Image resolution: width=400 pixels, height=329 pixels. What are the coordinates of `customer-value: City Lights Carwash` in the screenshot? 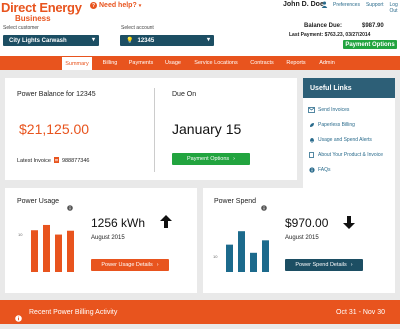 It's located at (38, 40).